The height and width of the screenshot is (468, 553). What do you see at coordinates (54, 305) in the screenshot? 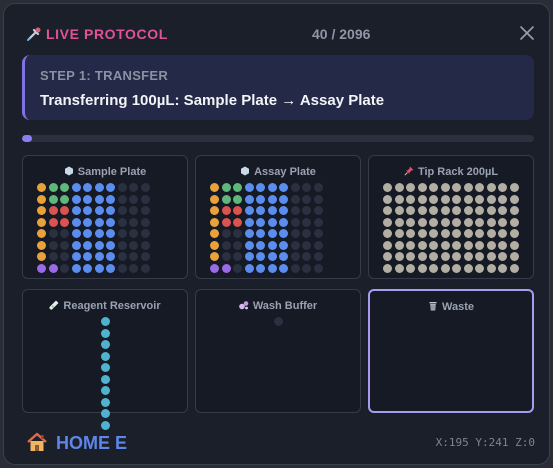
I see `test-tube-icon` at bounding box center [54, 305].